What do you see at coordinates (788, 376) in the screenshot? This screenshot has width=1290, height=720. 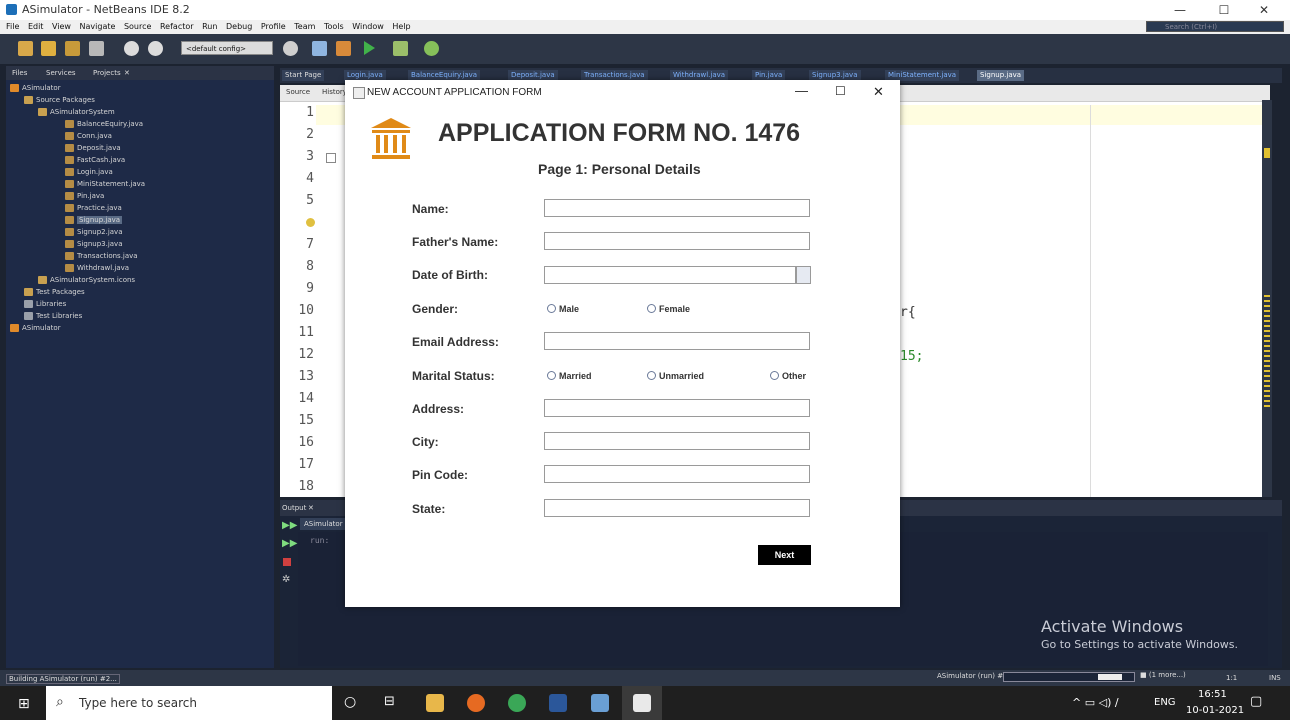 I see `marital-other-radio: Other` at bounding box center [788, 376].